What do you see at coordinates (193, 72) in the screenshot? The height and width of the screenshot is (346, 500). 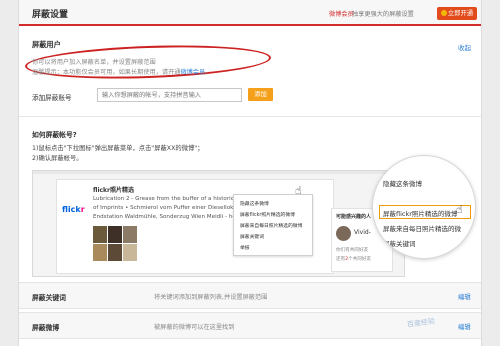 I see `vip-link: 微博会员` at bounding box center [193, 72].